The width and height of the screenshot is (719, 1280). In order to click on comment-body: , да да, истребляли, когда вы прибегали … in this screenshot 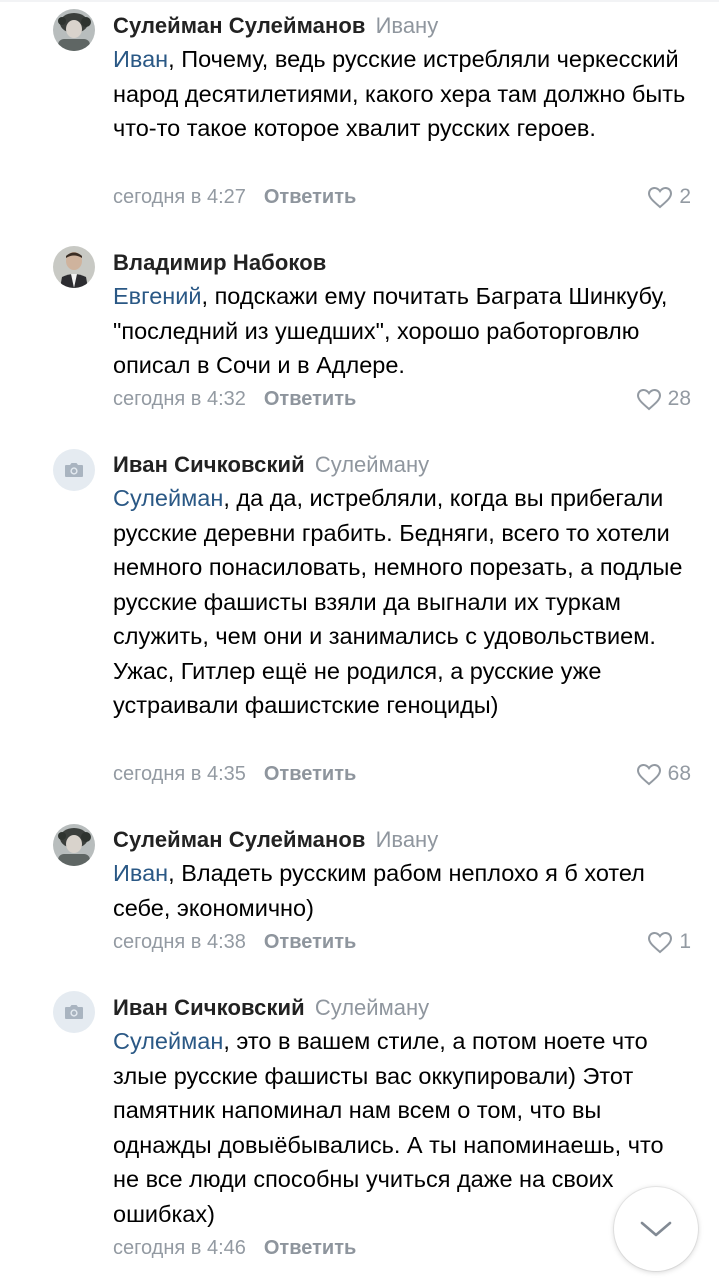, I will do `click(398, 601)`.